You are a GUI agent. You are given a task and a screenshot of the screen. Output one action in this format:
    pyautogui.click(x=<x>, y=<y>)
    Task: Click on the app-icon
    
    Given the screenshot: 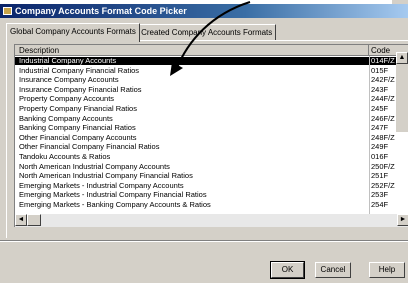 What is the action you would take?
    pyautogui.click(x=7, y=11)
    